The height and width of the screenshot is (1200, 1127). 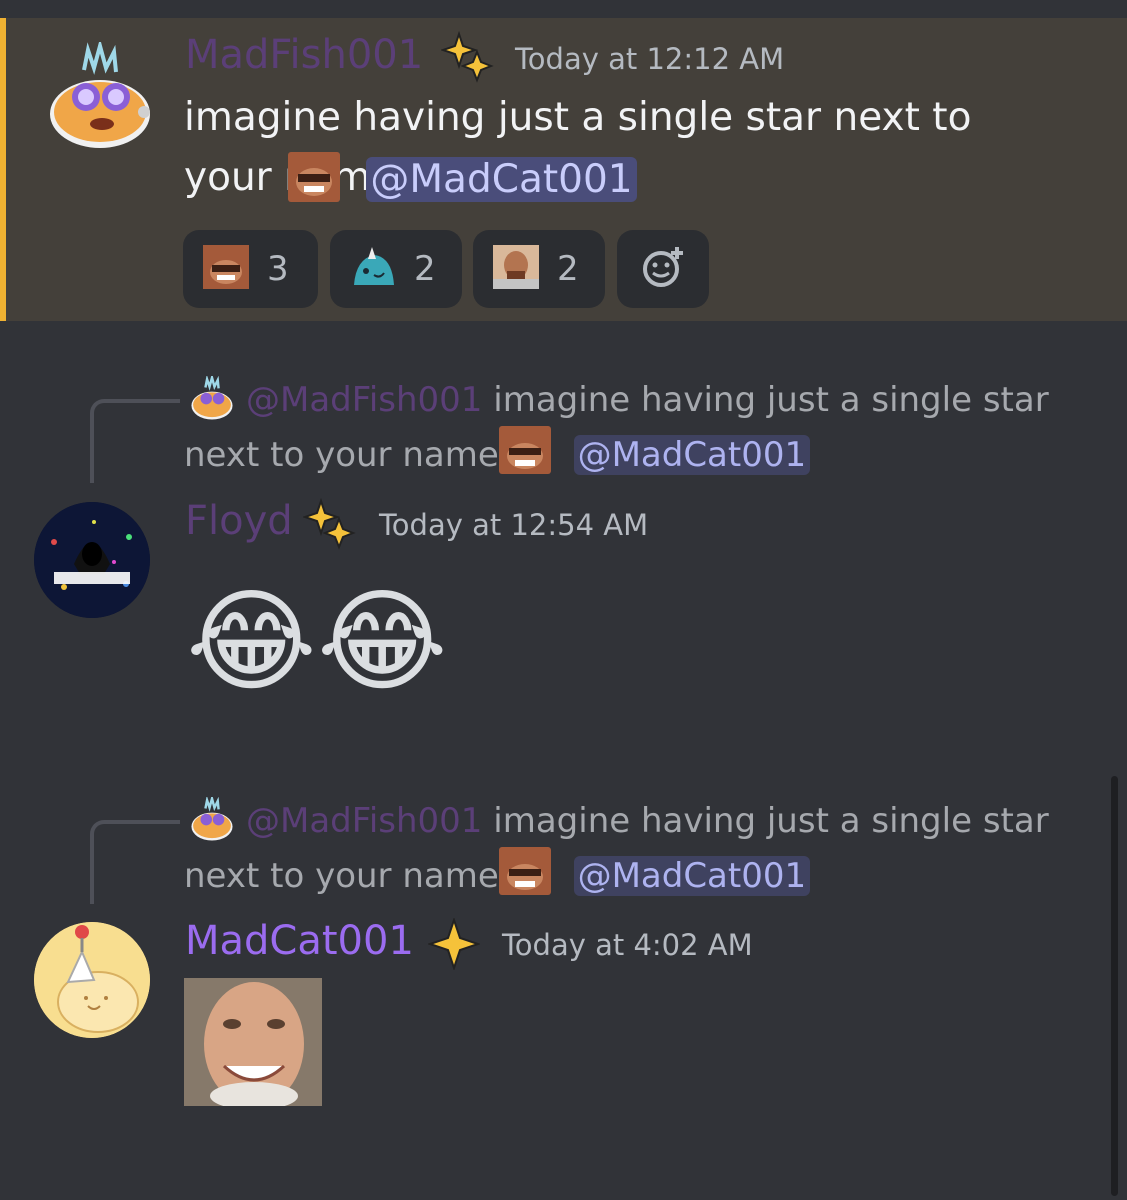 What do you see at coordinates (299, 941) in the screenshot?
I see `username-madcat: MadCat001` at bounding box center [299, 941].